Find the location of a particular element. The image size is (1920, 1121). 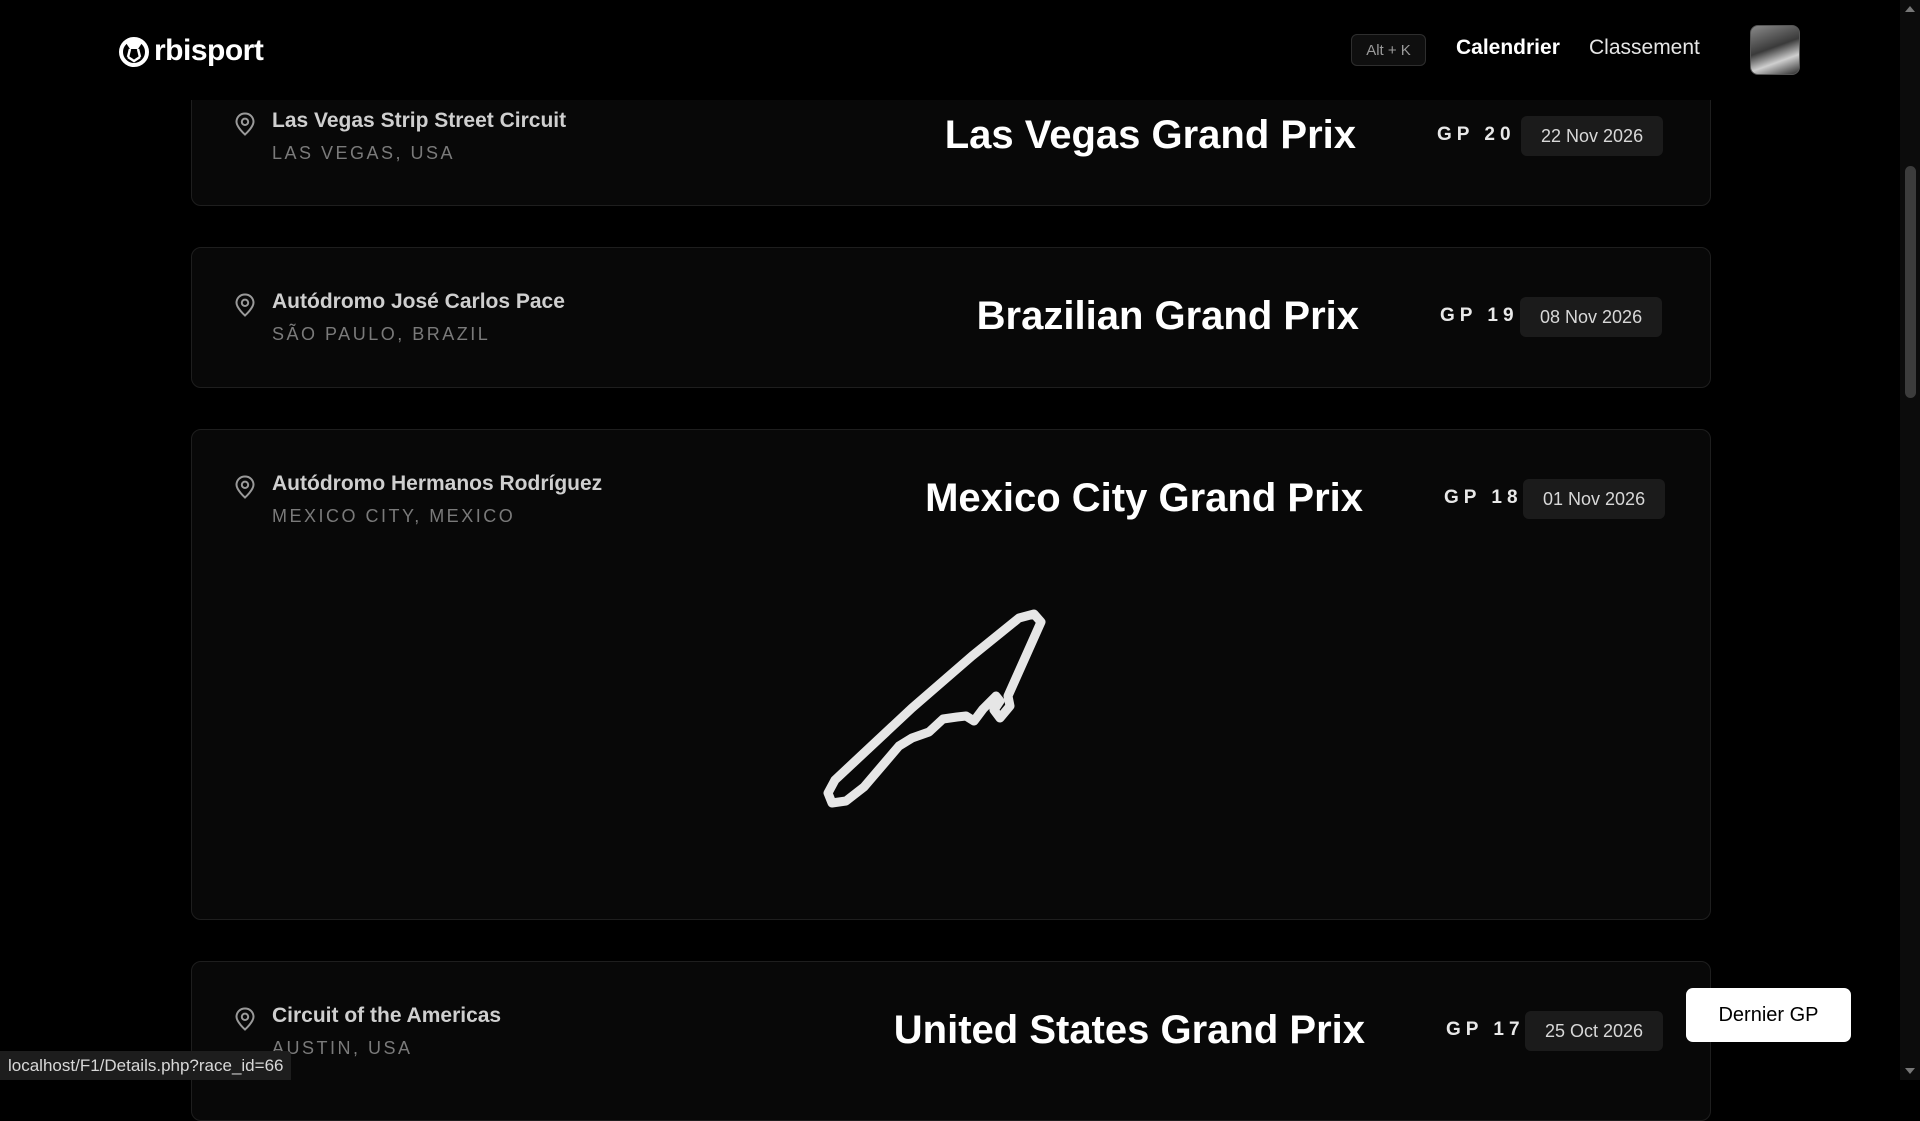

site-logo: rbisport is located at coordinates (190, 51).